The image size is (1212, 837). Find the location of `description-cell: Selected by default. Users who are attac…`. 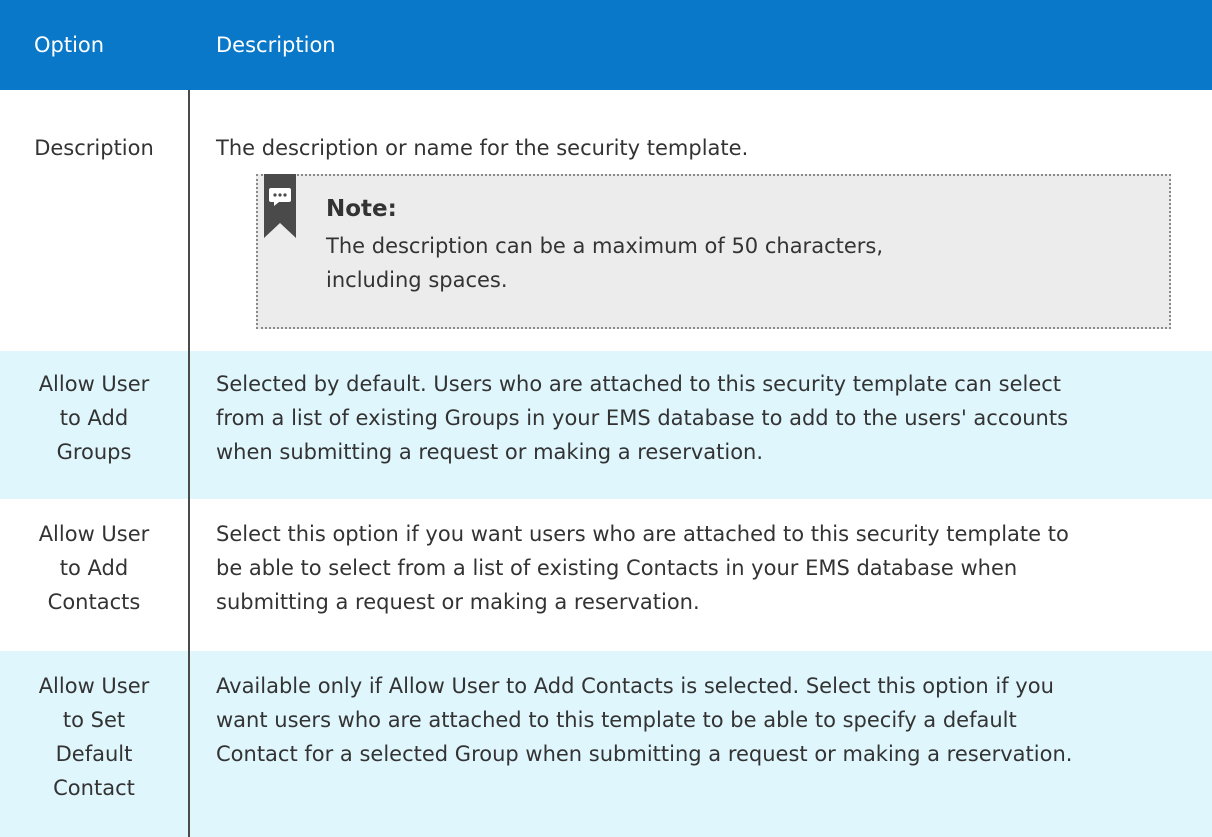

description-cell: Selected by default. Users who are attac… is located at coordinates (703, 418).